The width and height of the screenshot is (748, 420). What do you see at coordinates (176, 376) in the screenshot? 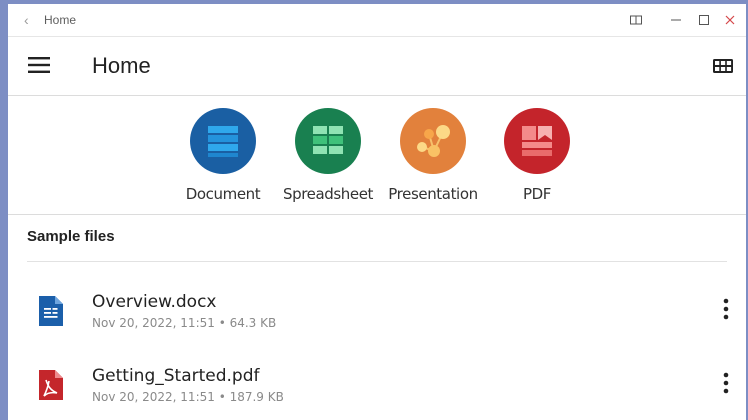
I see `file-name: Getting_Started.pdf` at bounding box center [176, 376].